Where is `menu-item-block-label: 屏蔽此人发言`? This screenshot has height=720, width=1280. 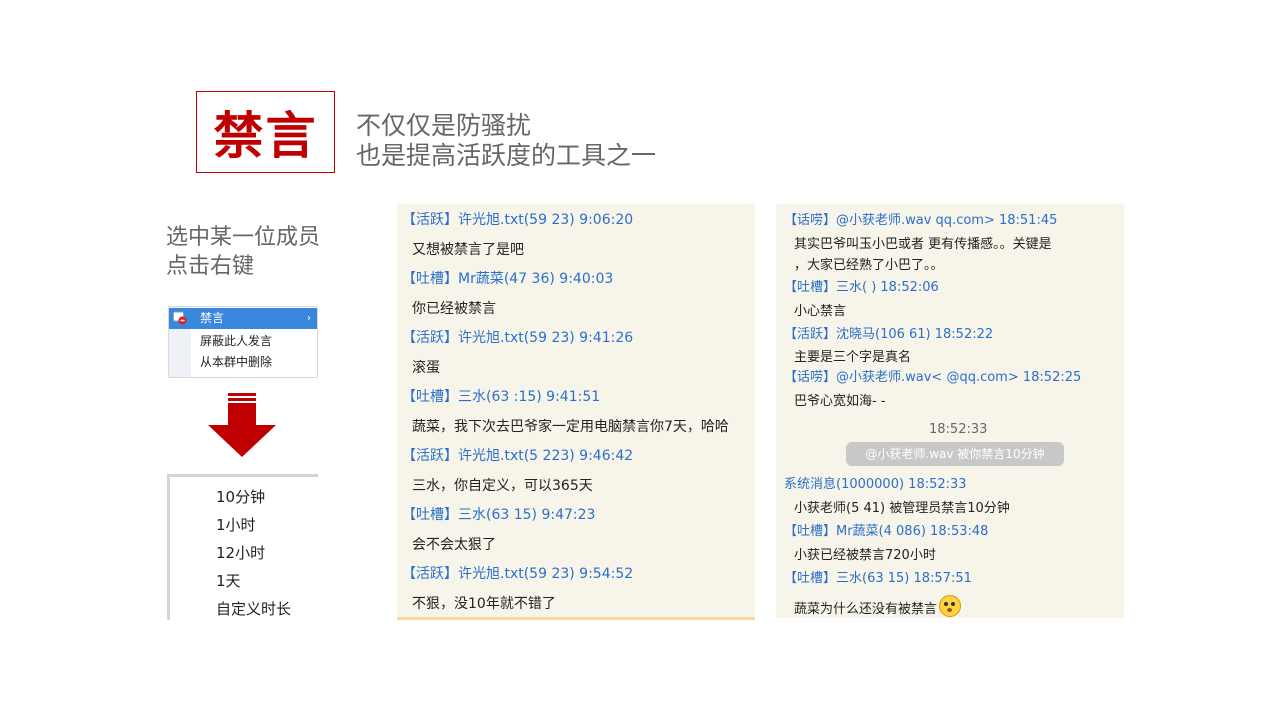 menu-item-block-label: 屏蔽此人发言 is located at coordinates (236, 341).